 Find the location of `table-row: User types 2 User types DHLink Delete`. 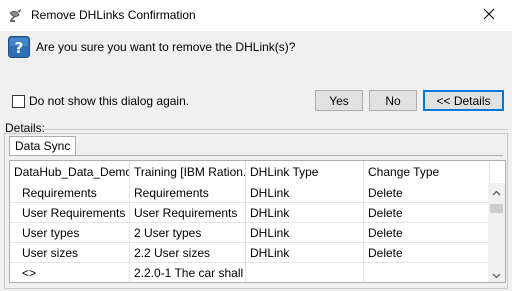

table-row: User types 2 User types DHLink Delete is located at coordinates (250, 233).